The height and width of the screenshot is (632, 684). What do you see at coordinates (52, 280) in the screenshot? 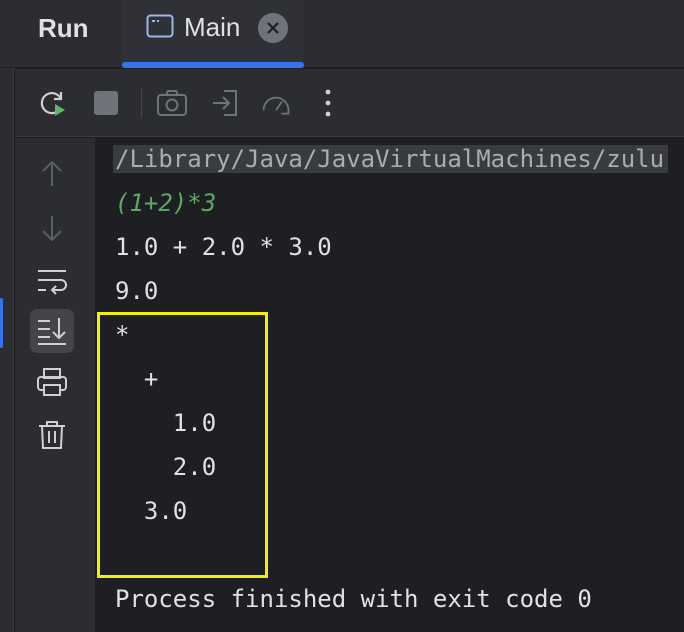
I see `soft-wrap-icon` at bounding box center [52, 280].